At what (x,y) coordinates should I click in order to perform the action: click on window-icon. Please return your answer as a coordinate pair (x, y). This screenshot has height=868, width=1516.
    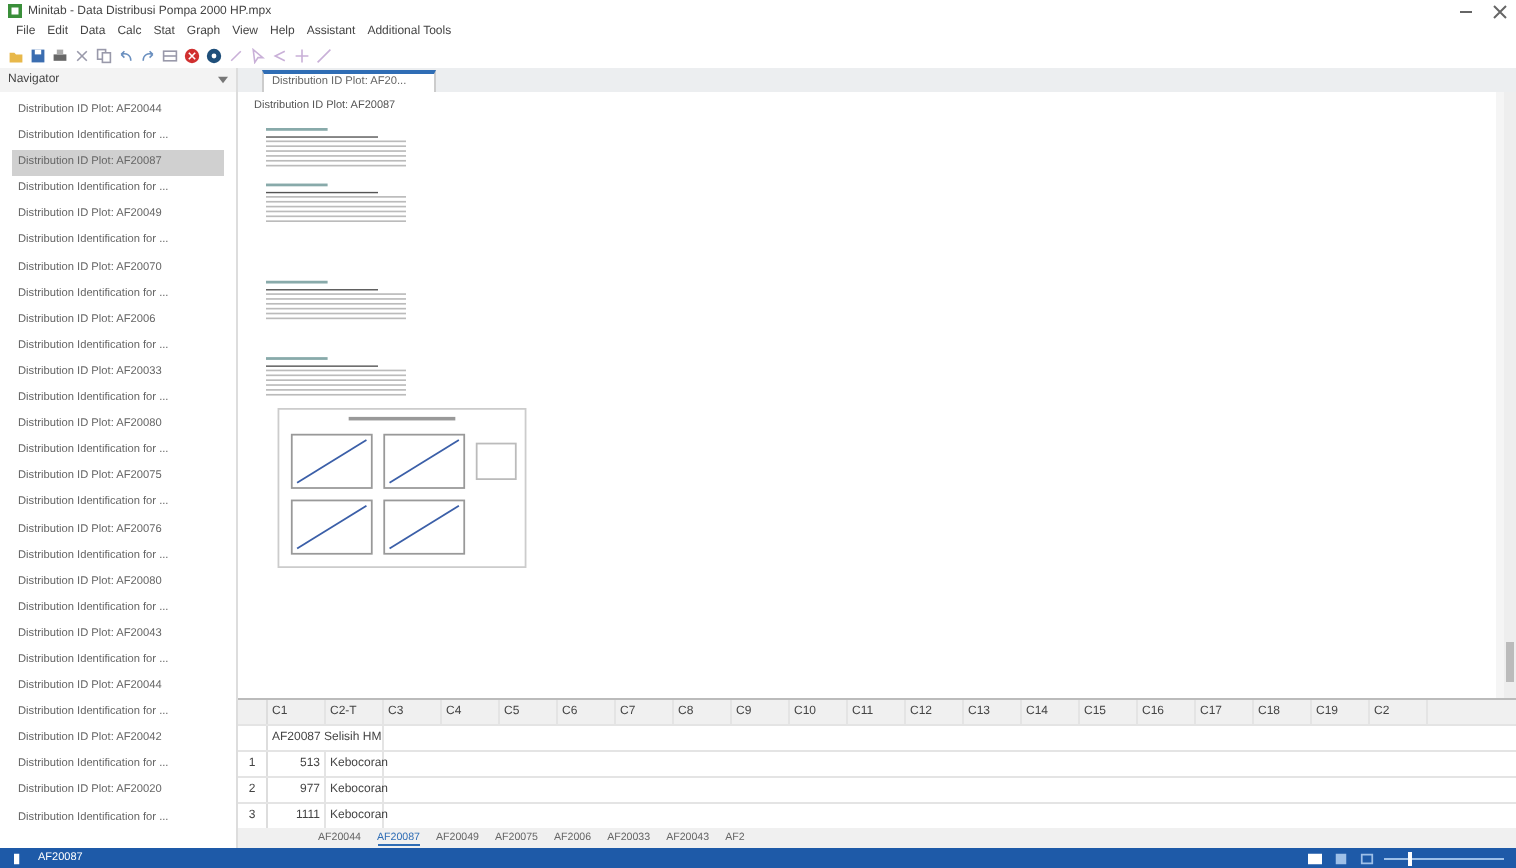
    Looking at the image, I should click on (1367, 858).